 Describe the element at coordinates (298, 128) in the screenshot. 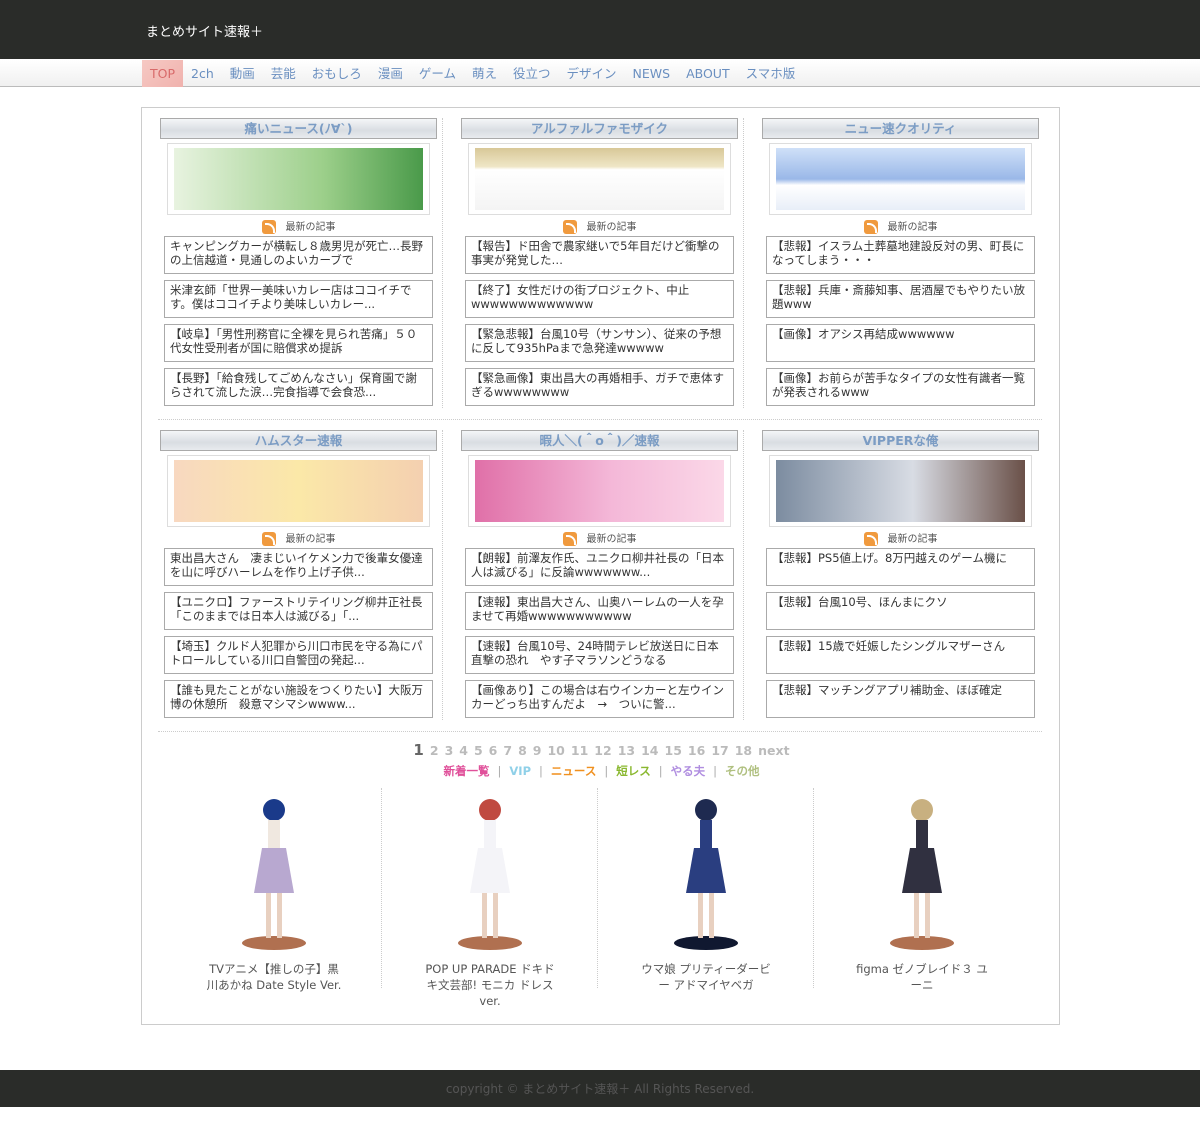

I see `blog-title: 痛いニュース(ﾉ∀`)` at that location.